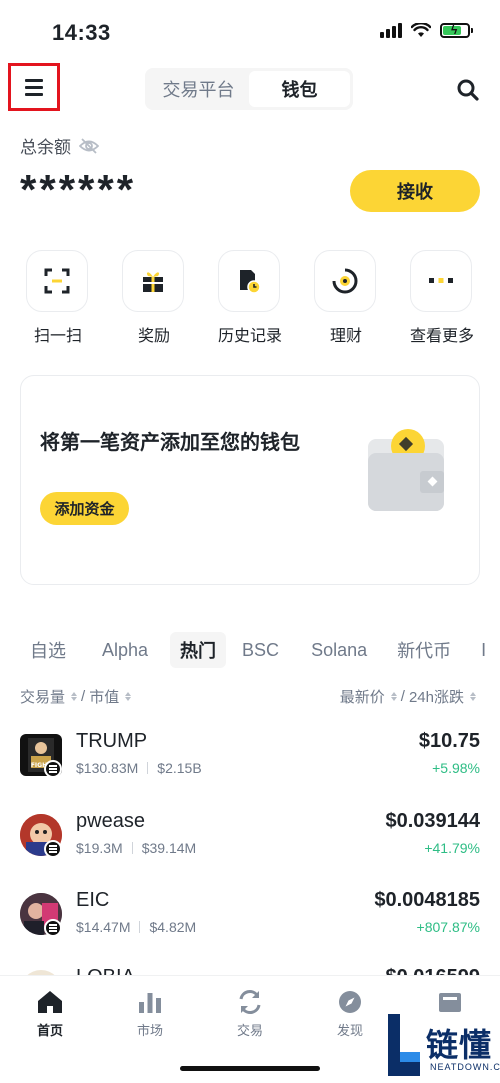 The image size is (500, 1083). Describe the element at coordinates (250, 1002) in the screenshot. I see `trade-icon` at that location.